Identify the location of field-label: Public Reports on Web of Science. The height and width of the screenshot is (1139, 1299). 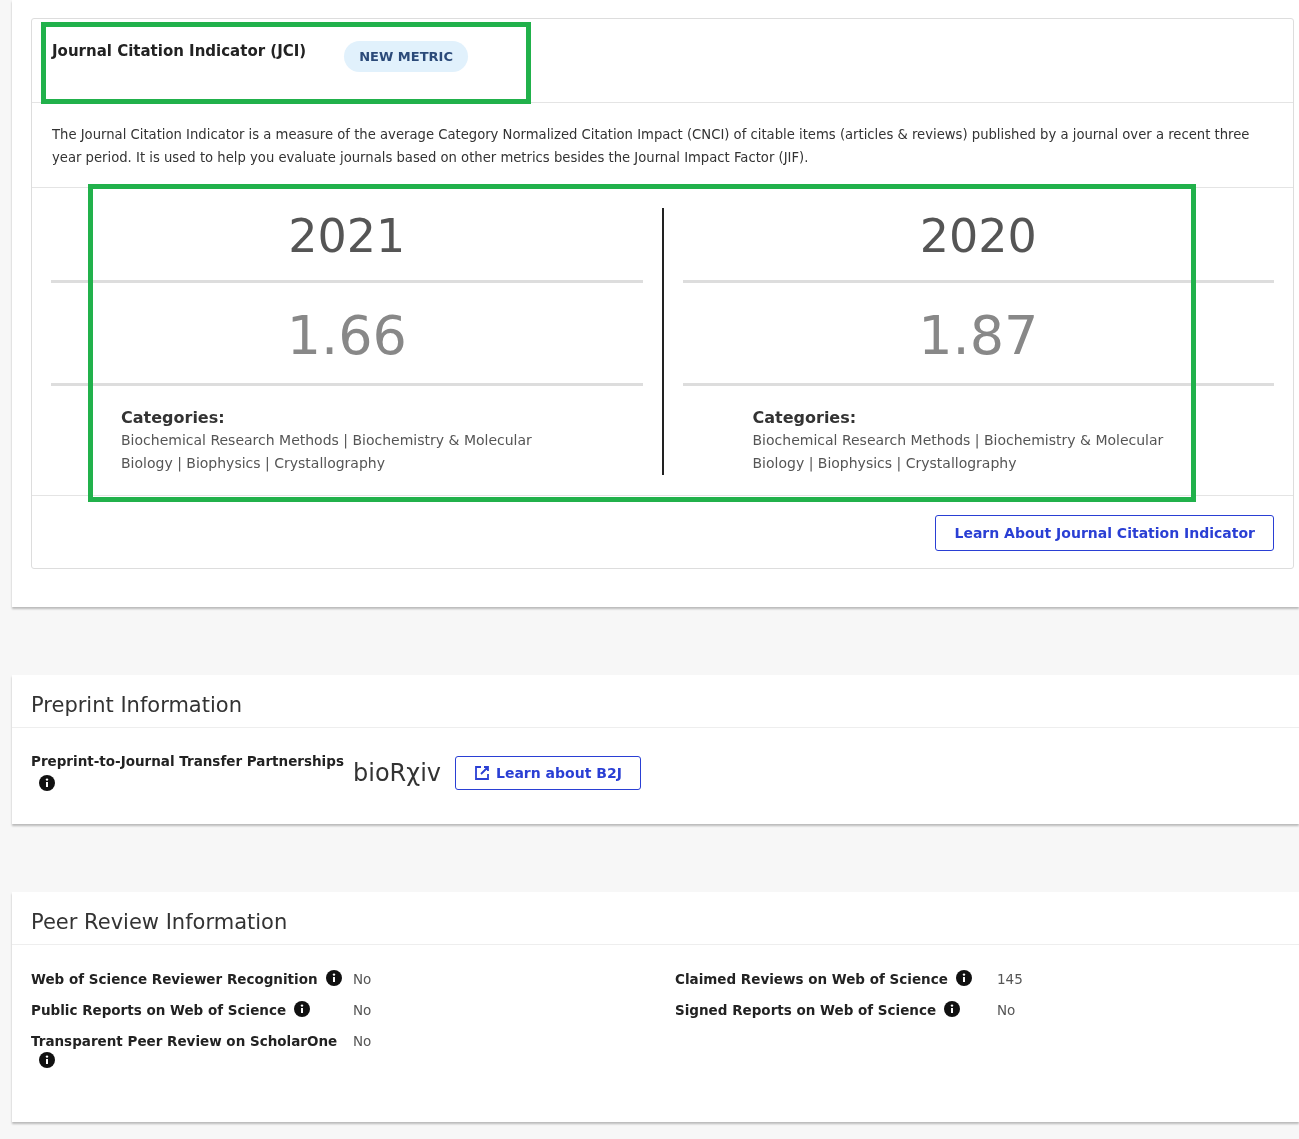
(159, 1010).